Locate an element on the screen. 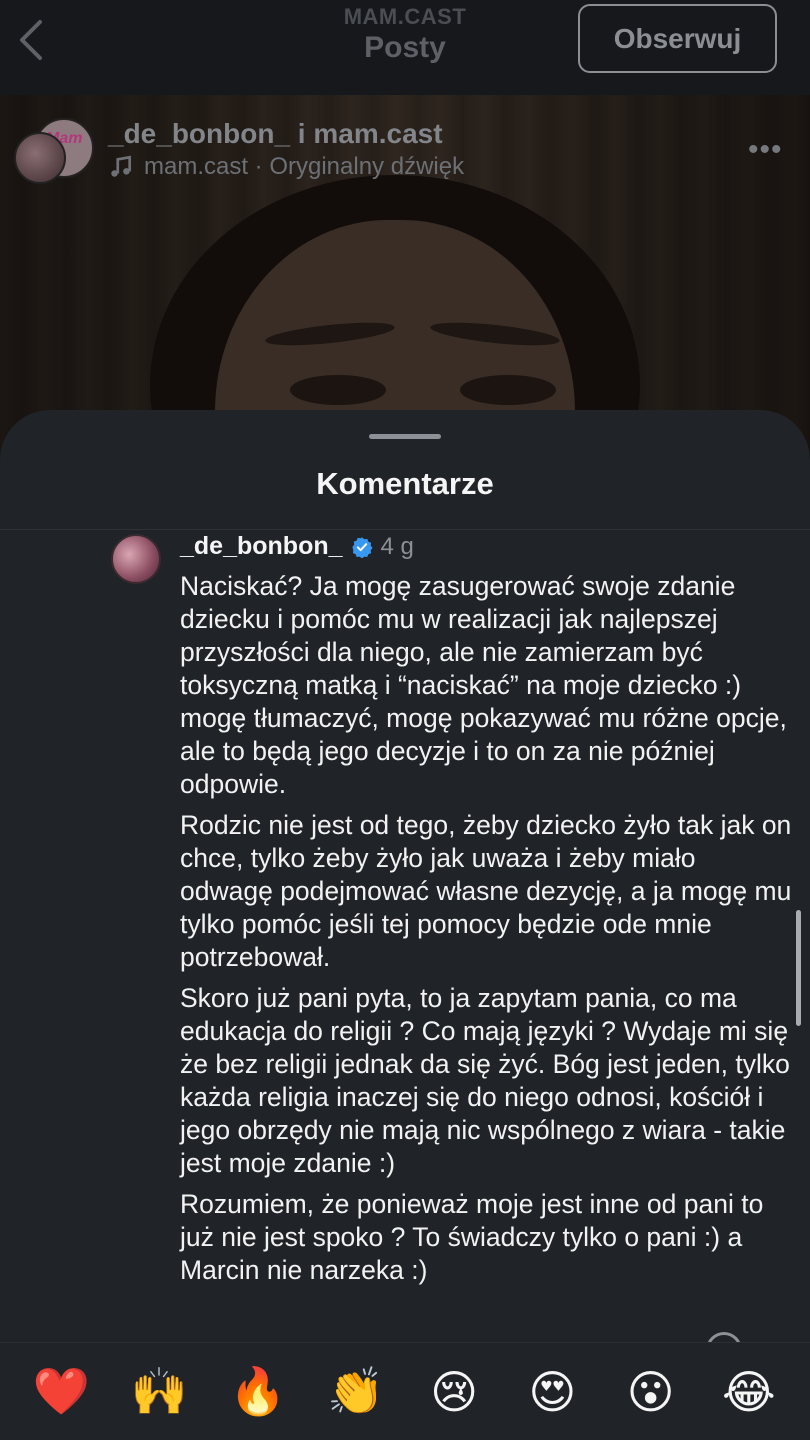 Image resolution: width=810 pixels, height=1440 pixels. more-options-icon: ••• is located at coordinates (766, 150).